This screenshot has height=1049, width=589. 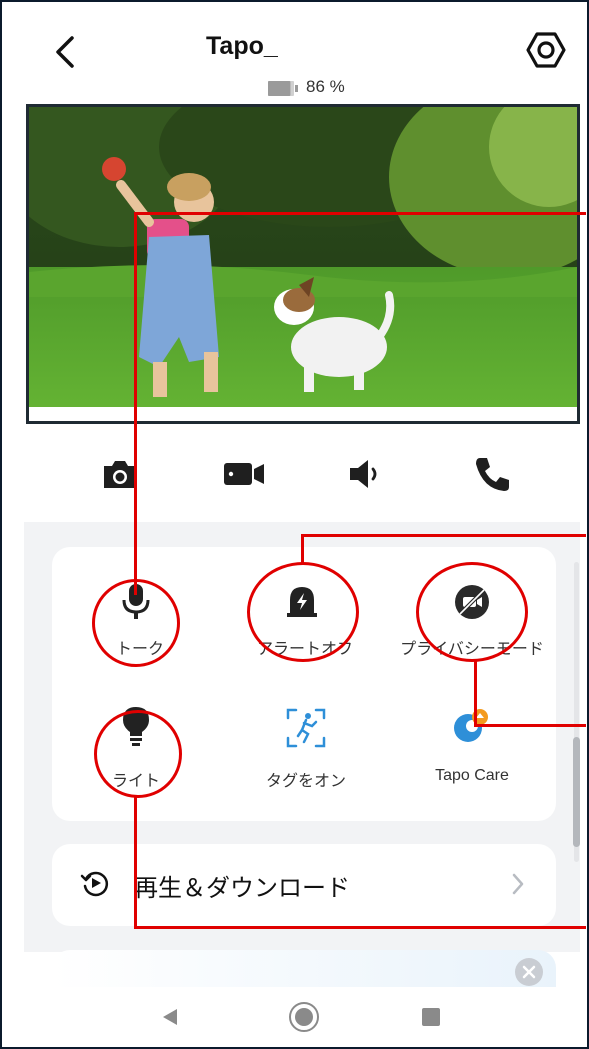 What do you see at coordinates (325, 86) in the screenshot?
I see `battery-percentage: 86 %` at bounding box center [325, 86].